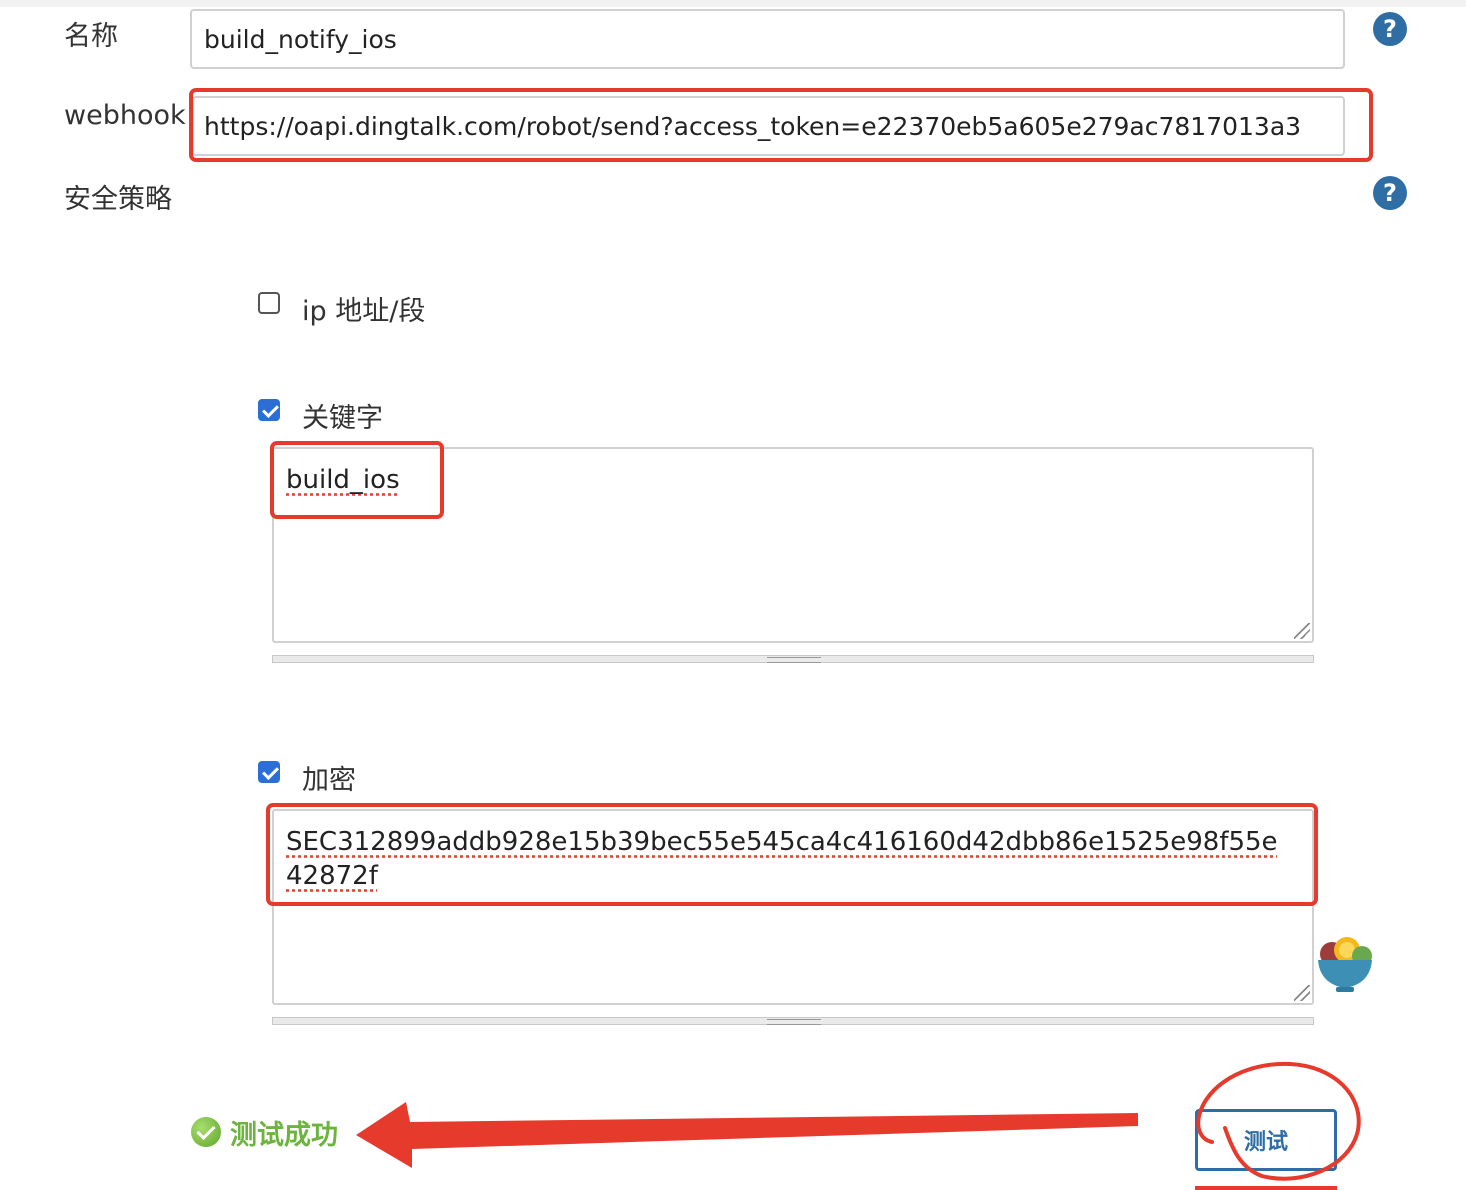 The width and height of the screenshot is (1466, 1190). What do you see at coordinates (767, 39) in the screenshot?
I see `name-input` at bounding box center [767, 39].